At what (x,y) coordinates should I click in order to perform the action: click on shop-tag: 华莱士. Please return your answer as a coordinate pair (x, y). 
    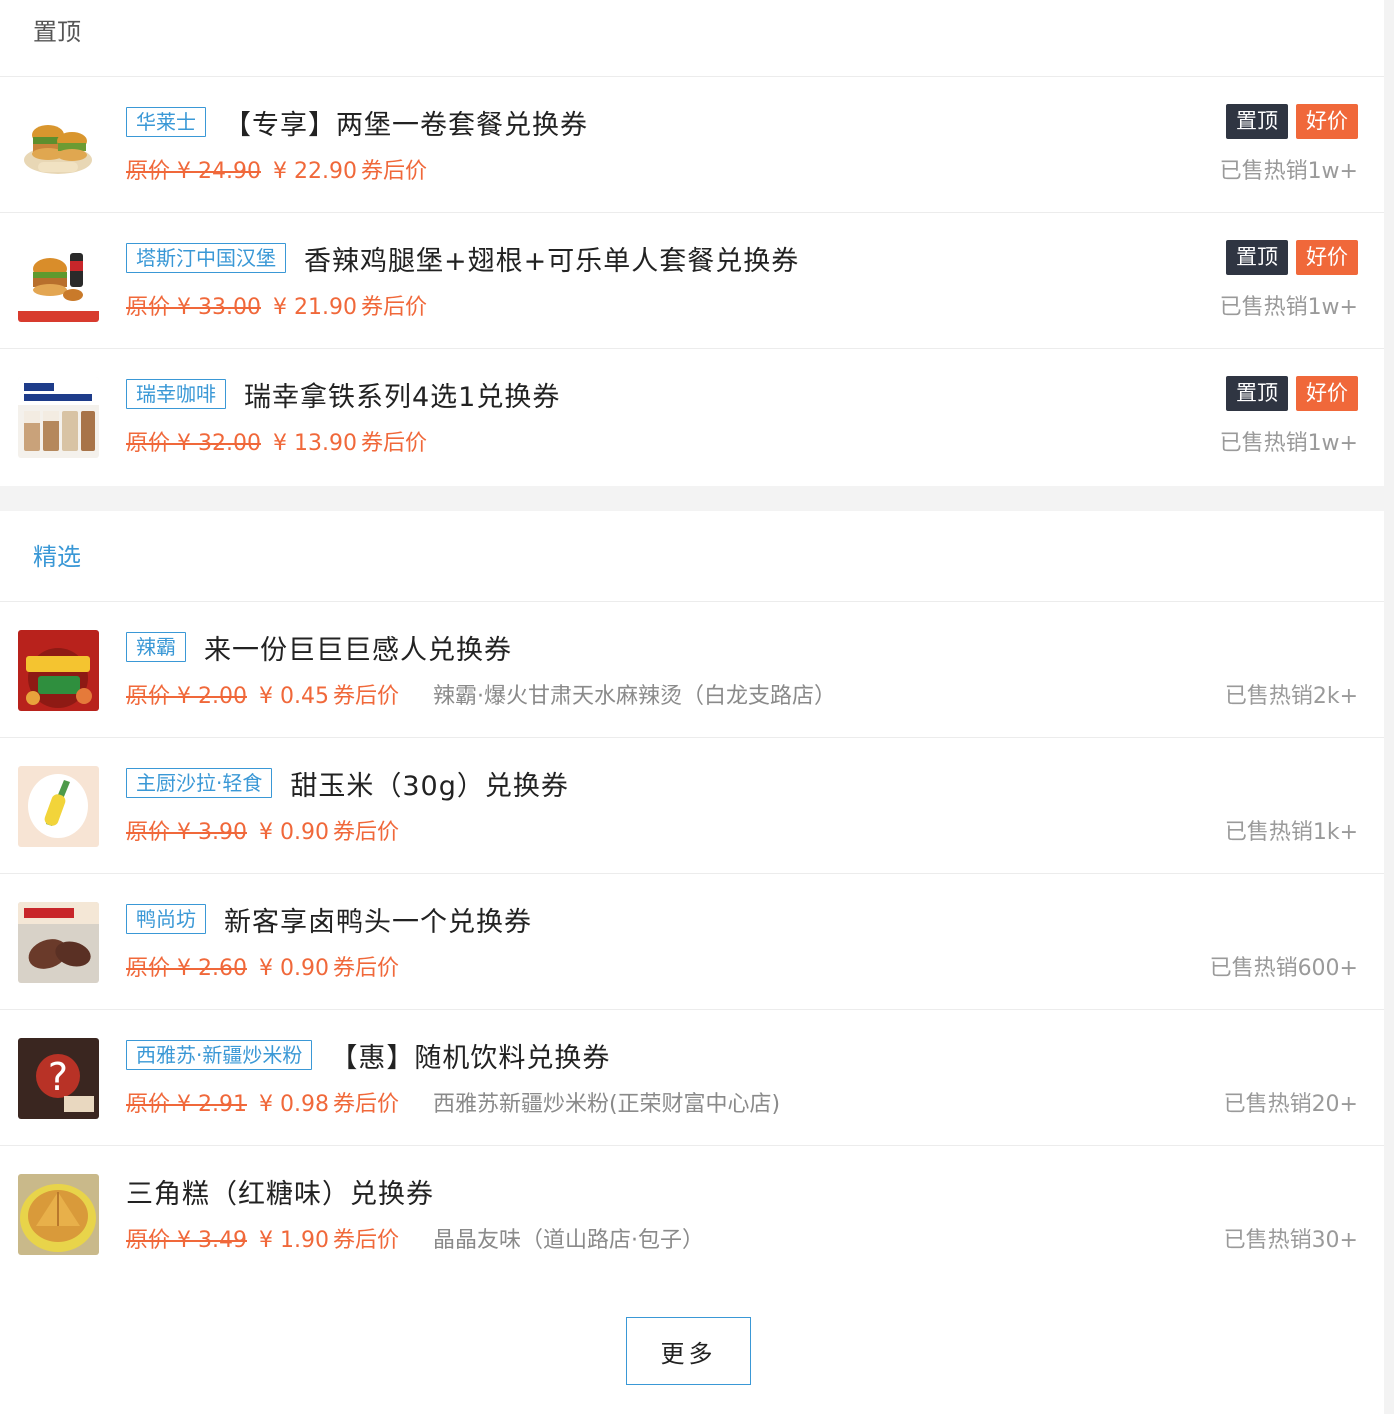
    Looking at the image, I should click on (166, 122).